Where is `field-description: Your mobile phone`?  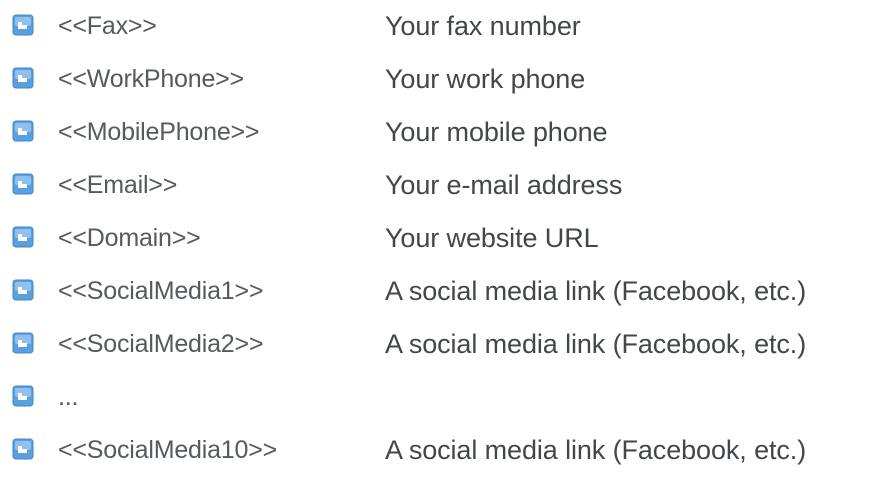 field-description: Your mobile phone is located at coordinates (496, 132).